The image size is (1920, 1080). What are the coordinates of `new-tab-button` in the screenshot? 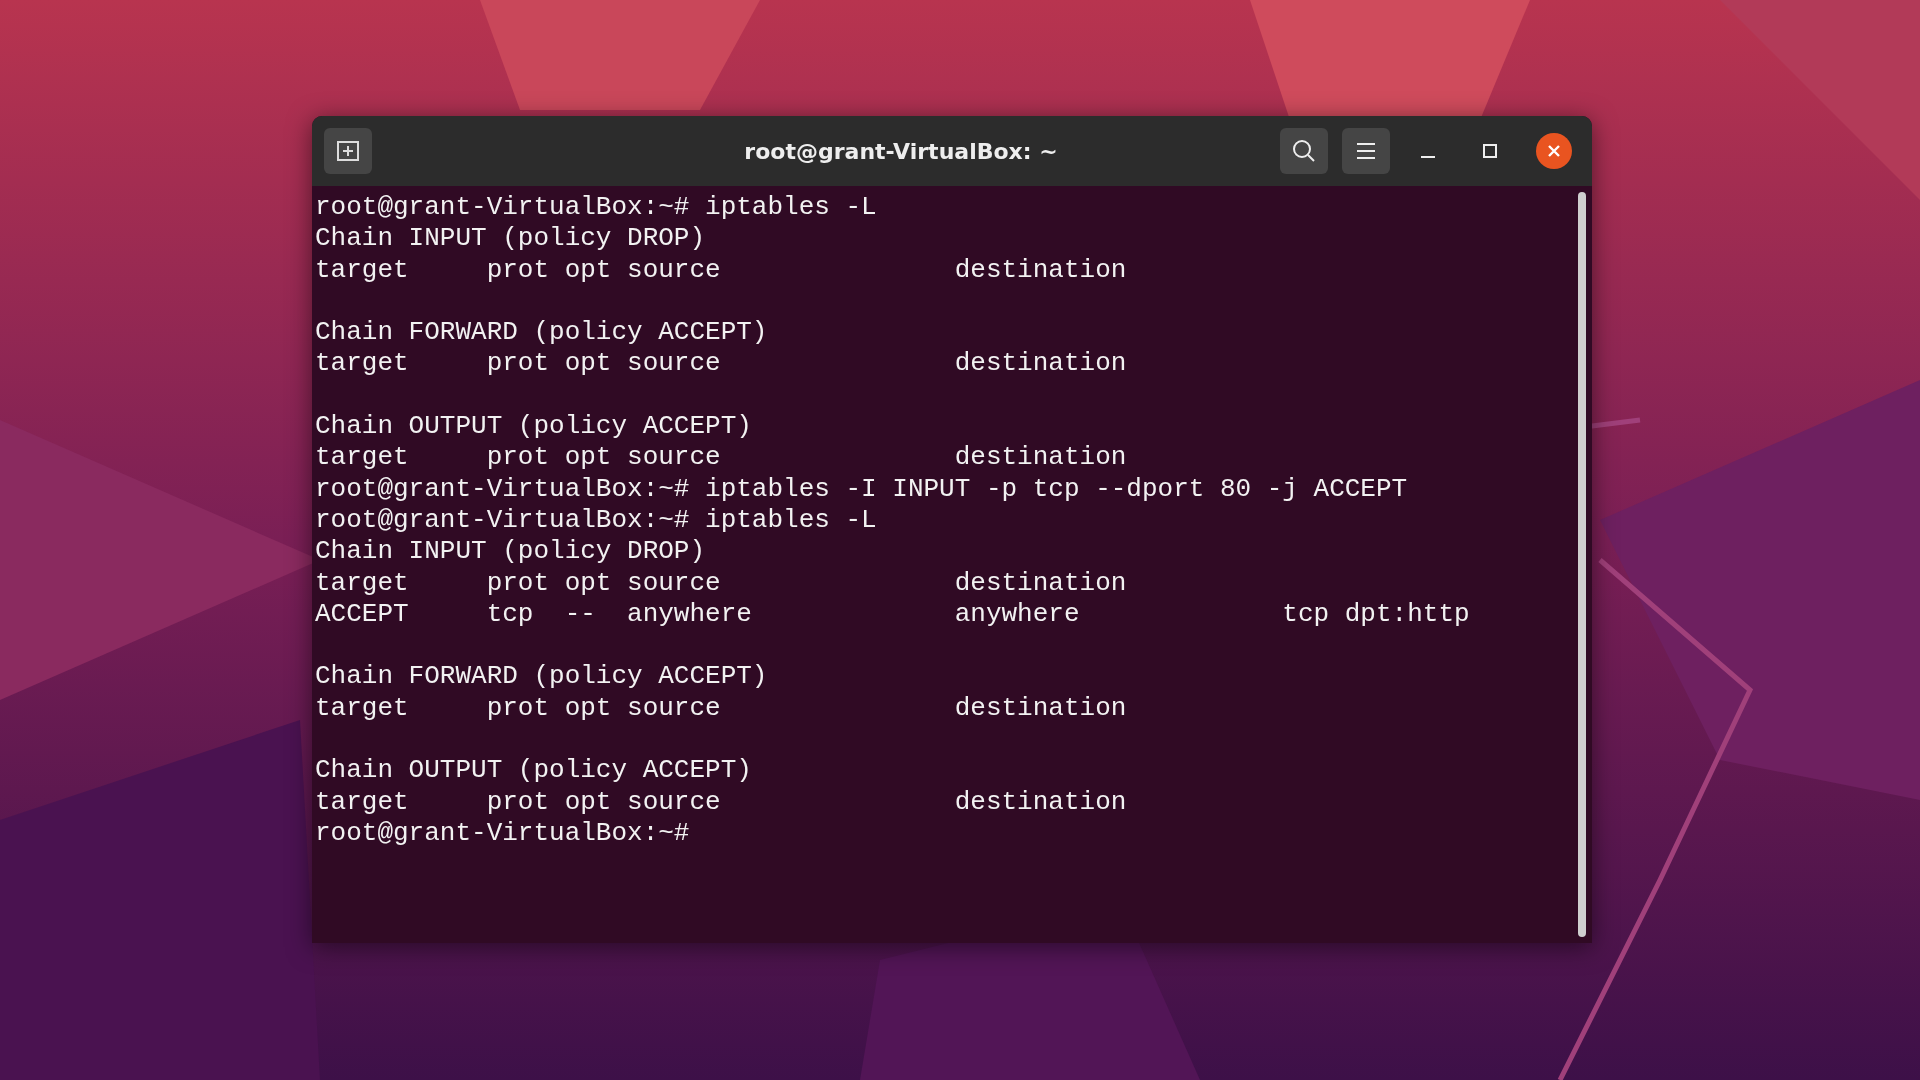 It's located at (348, 151).